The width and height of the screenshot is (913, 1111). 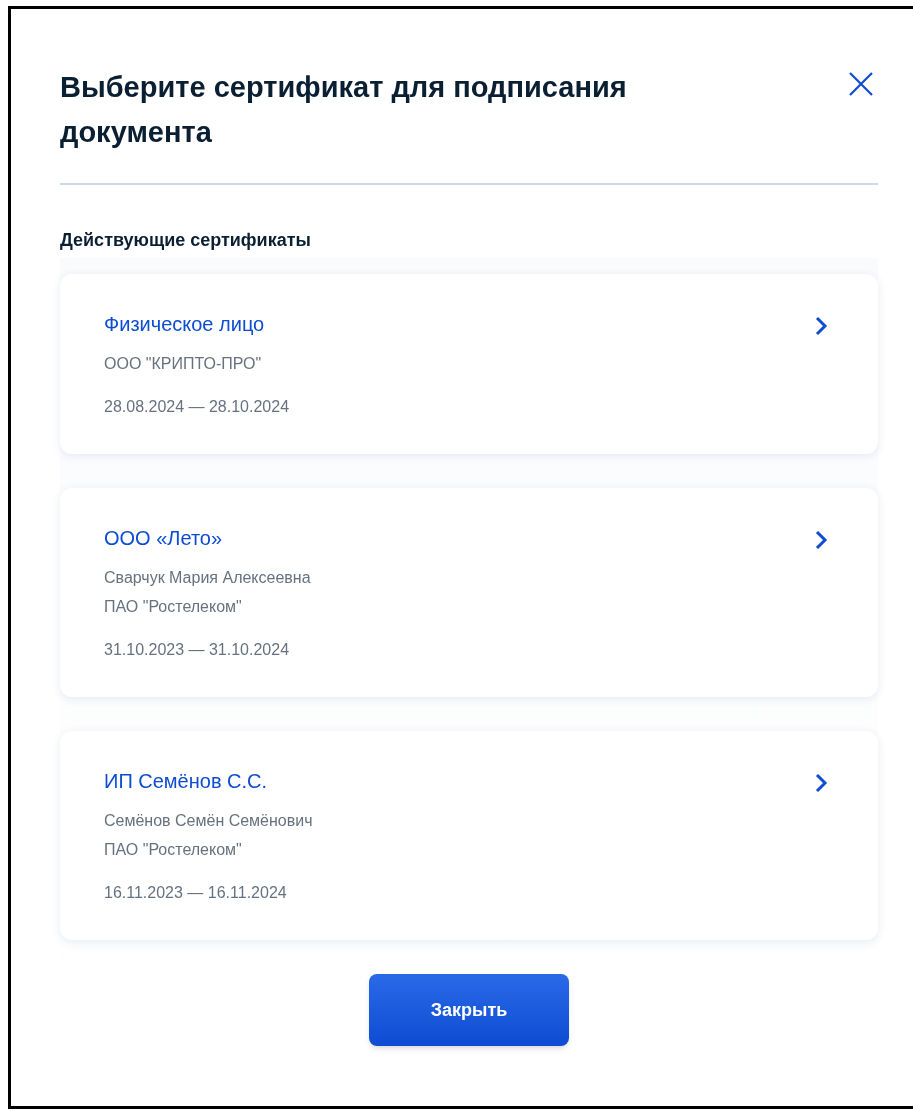 What do you see at coordinates (196, 893) in the screenshot?
I see `validity-dates: 16.11.2023 — 16.11.2024` at bounding box center [196, 893].